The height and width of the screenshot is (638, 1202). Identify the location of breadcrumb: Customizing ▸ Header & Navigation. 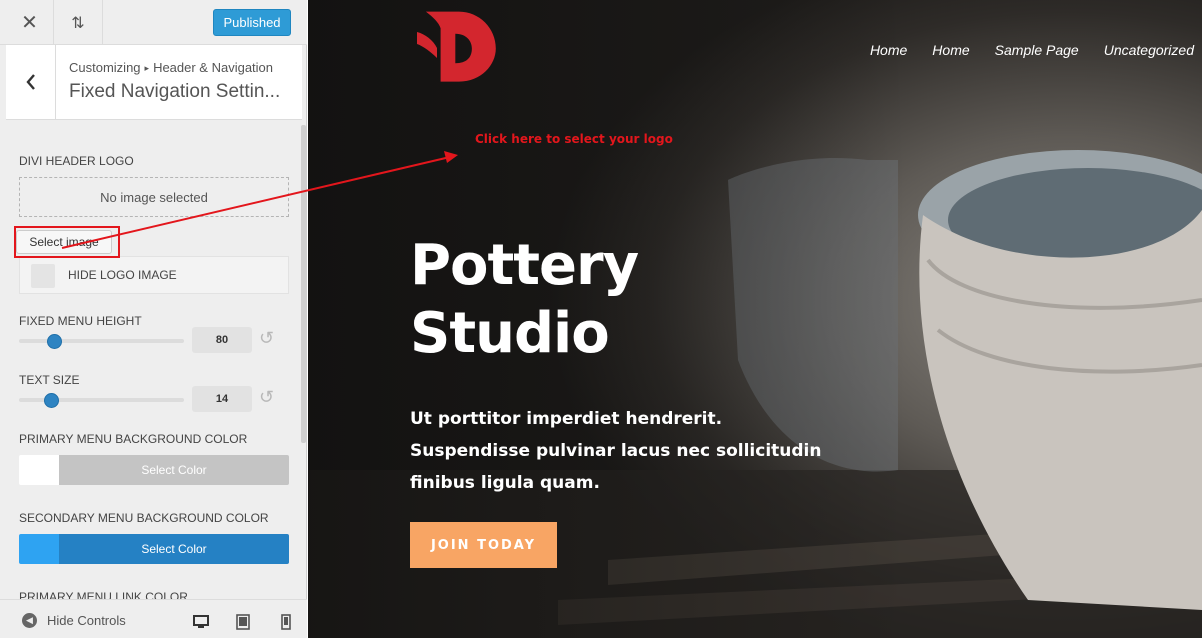
(171, 67).